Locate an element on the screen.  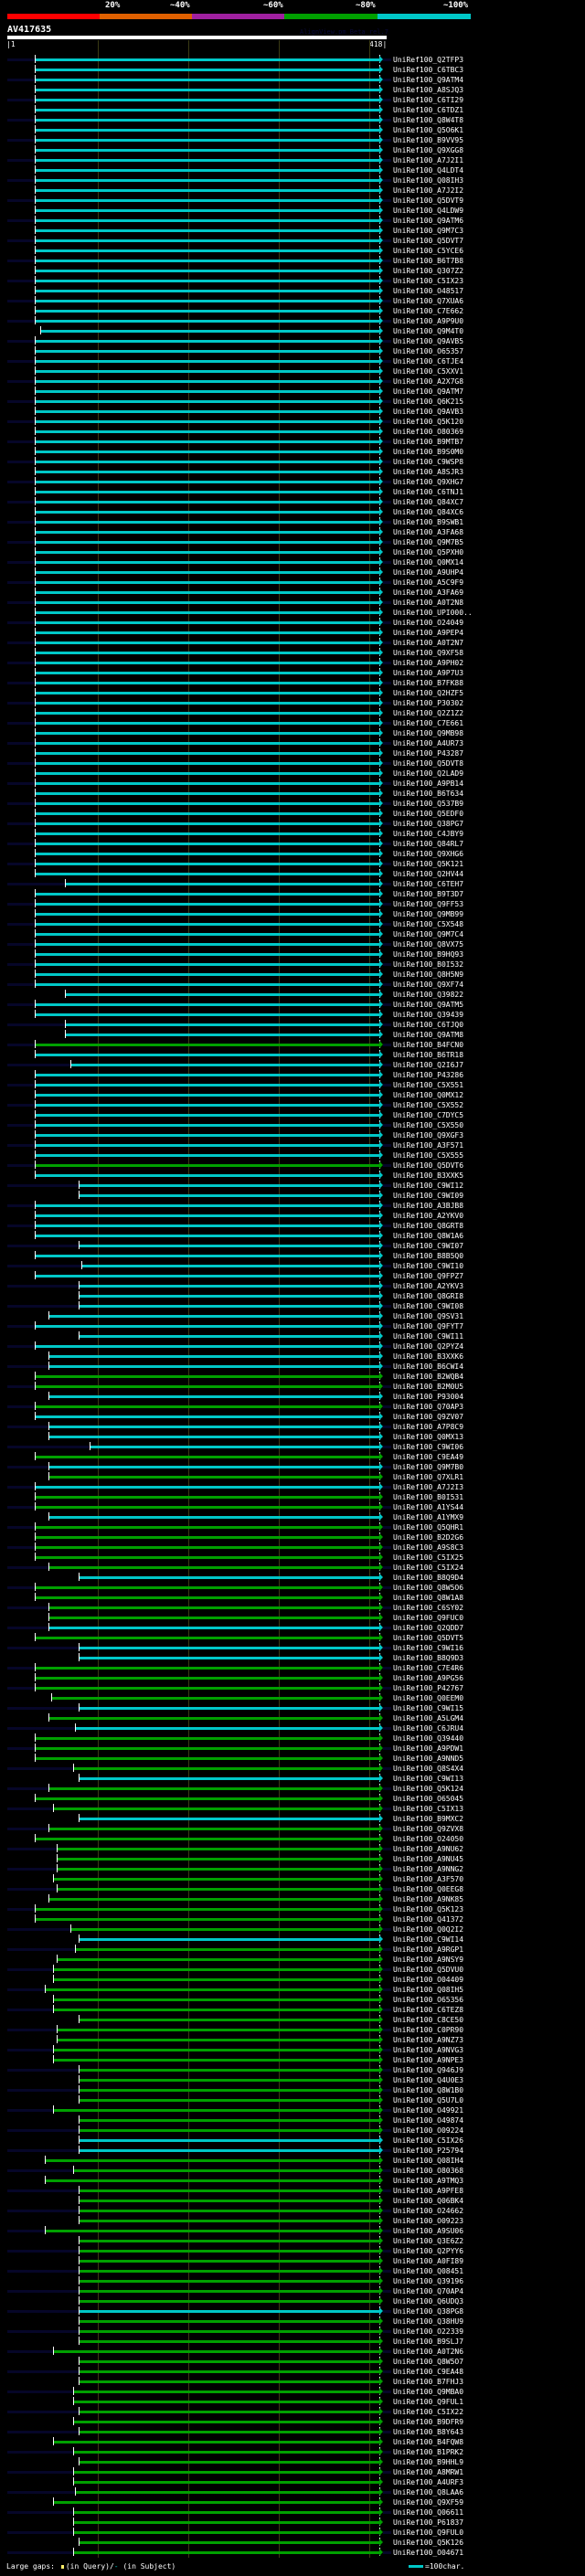
hit-label: UniRef100_Q08IH3 is located at coordinates (428, 180).